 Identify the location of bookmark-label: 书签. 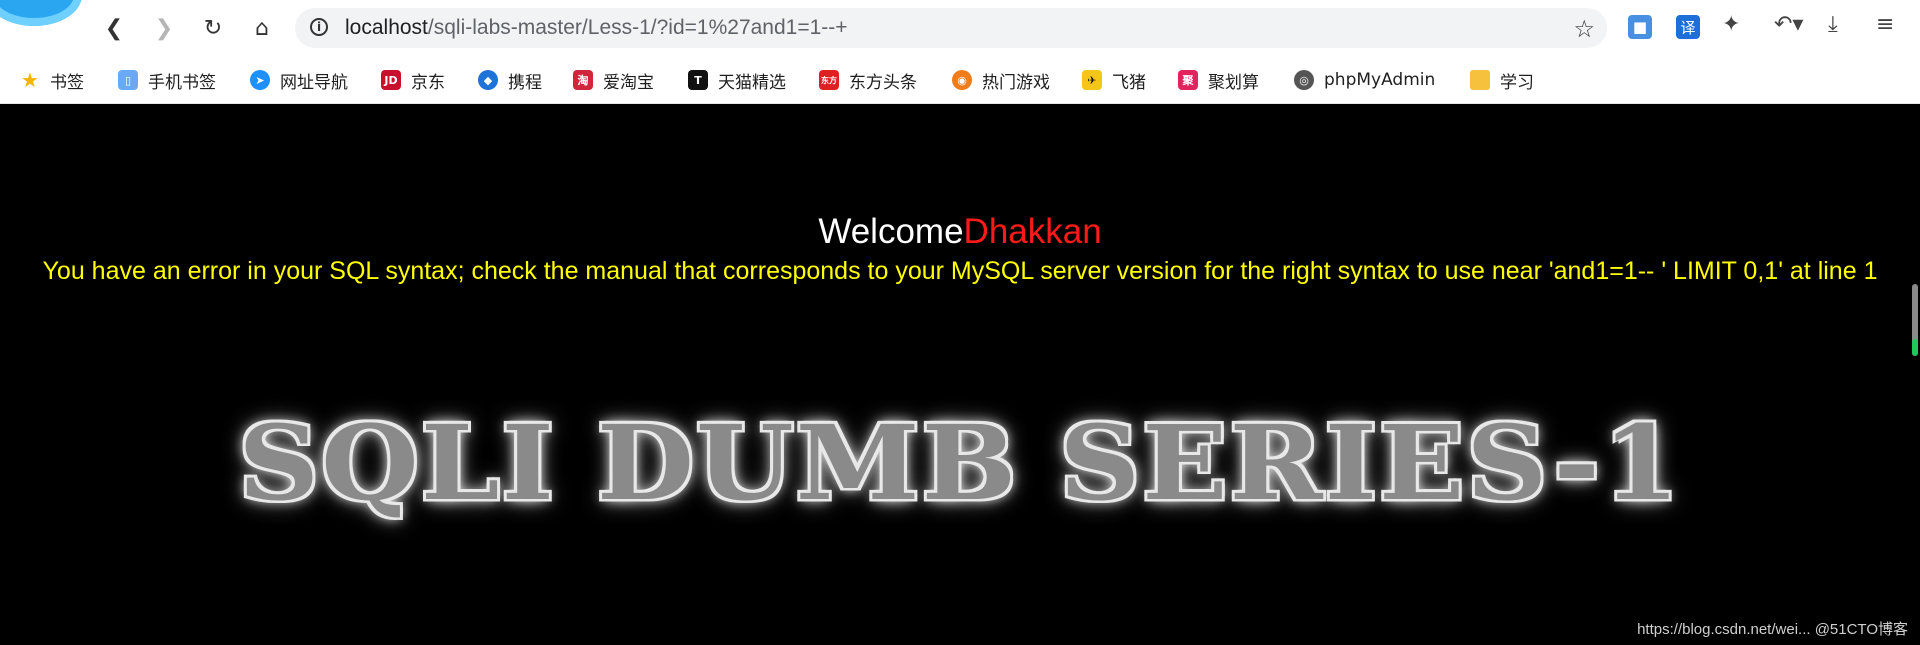
(67, 82).